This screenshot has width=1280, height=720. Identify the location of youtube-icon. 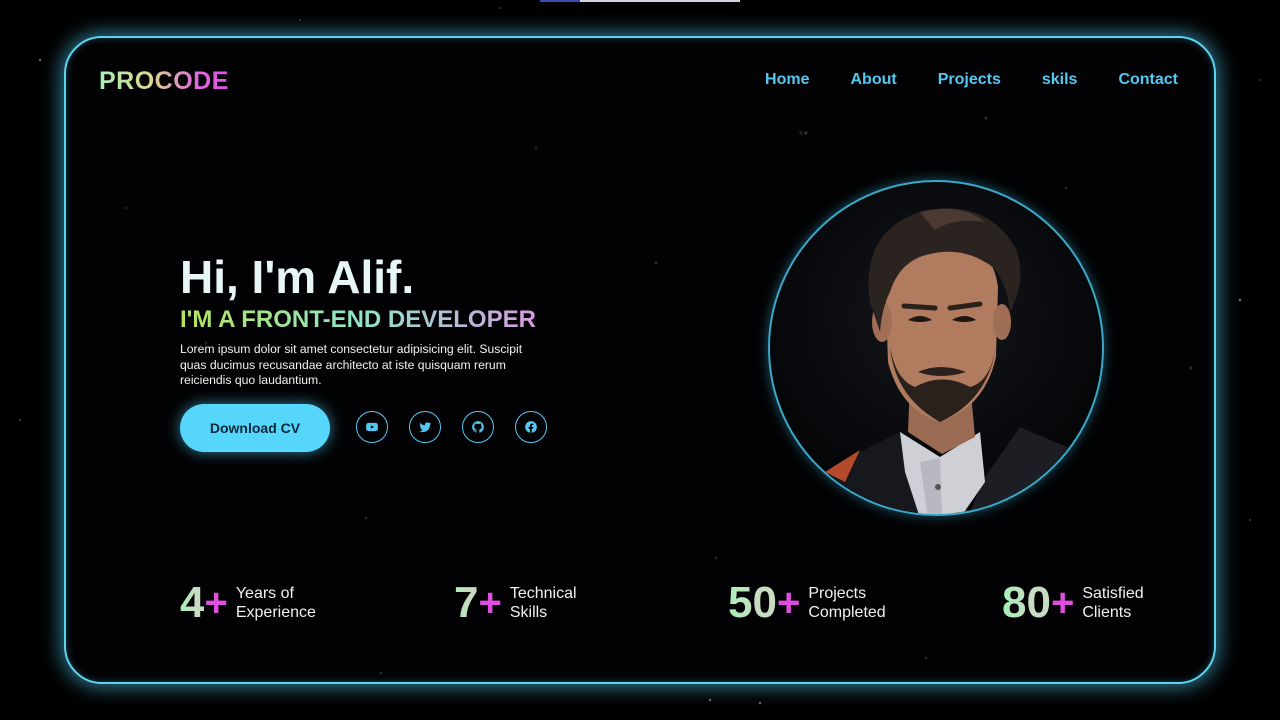
(372, 427).